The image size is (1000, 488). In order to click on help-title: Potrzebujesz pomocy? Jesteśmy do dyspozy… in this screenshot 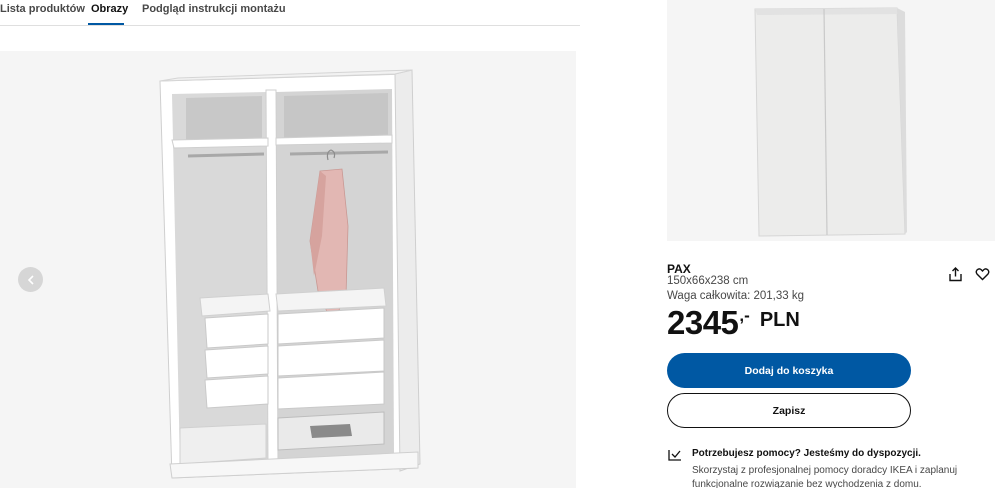, I will do `click(806, 453)`.